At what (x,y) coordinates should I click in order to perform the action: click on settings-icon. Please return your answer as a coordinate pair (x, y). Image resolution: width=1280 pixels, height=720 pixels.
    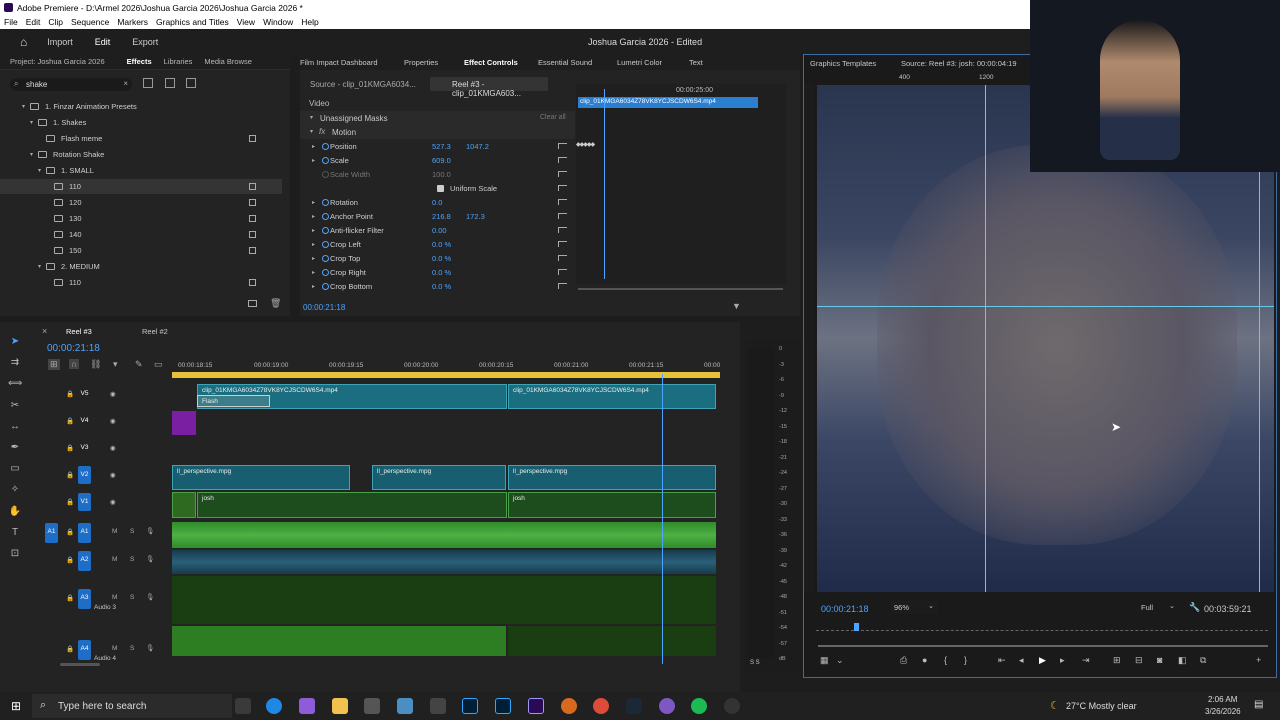
    Looking at the image, I should click on (438, 706).